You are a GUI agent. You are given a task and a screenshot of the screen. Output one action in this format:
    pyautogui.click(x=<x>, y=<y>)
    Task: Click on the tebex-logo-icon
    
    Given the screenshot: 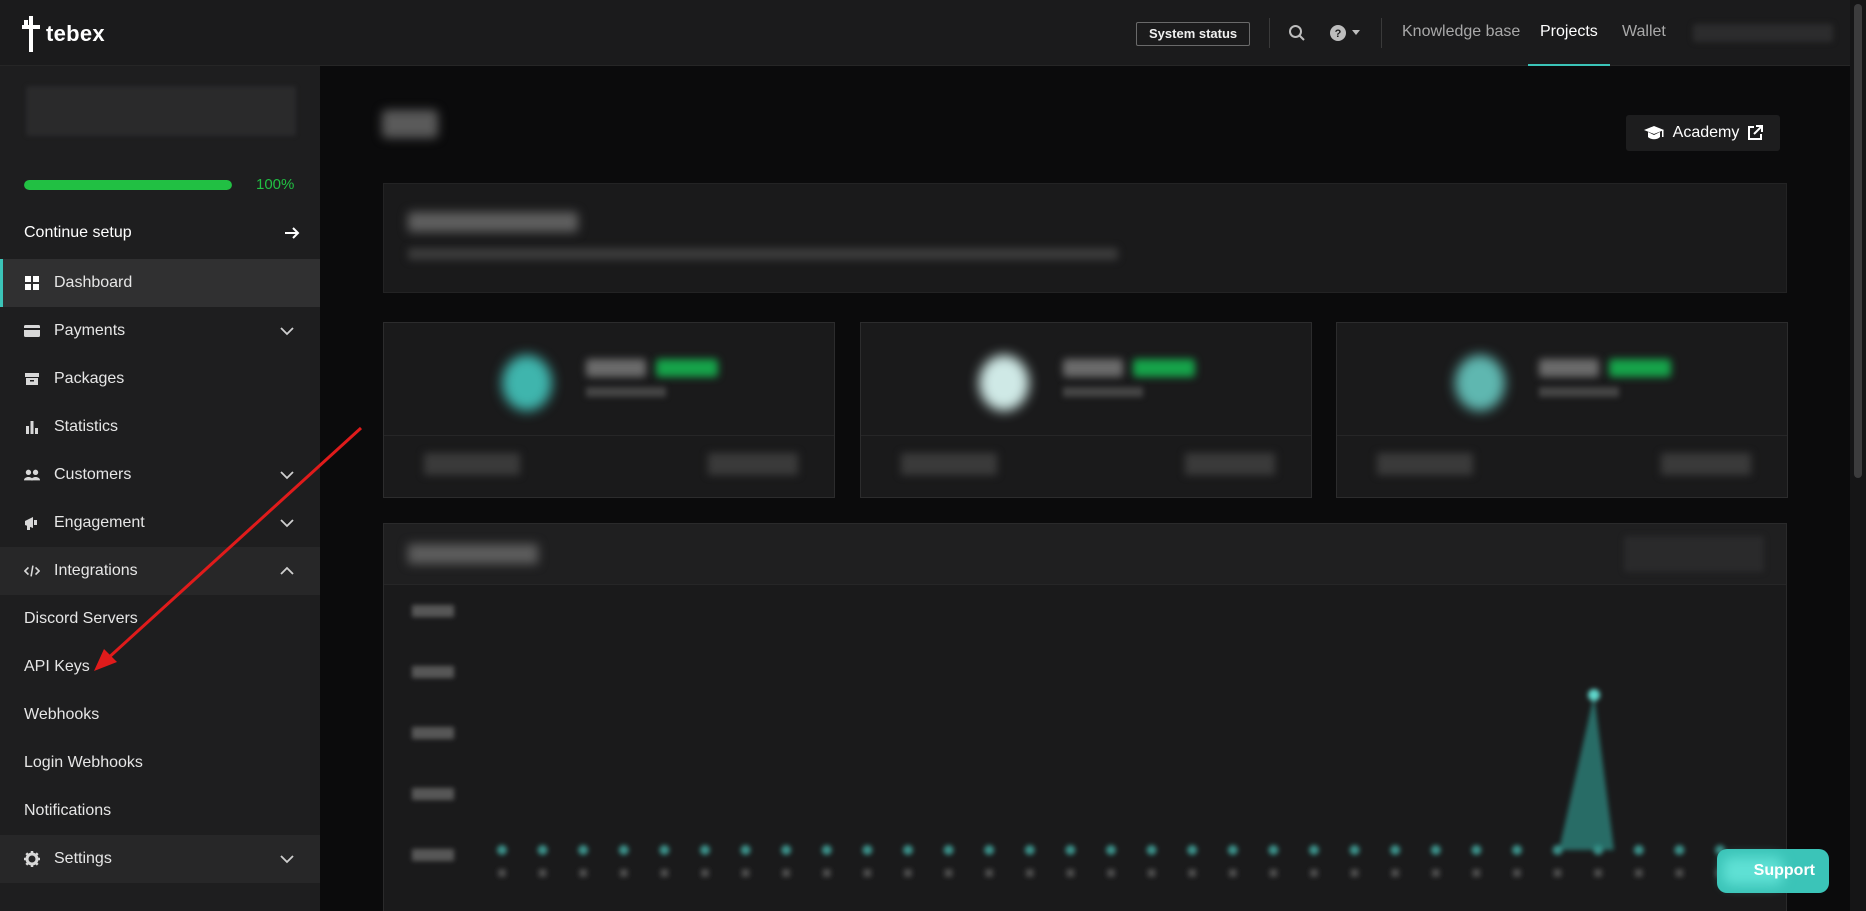 What is the action you would take?
    pyautogui.click(x=31, y=34)
    